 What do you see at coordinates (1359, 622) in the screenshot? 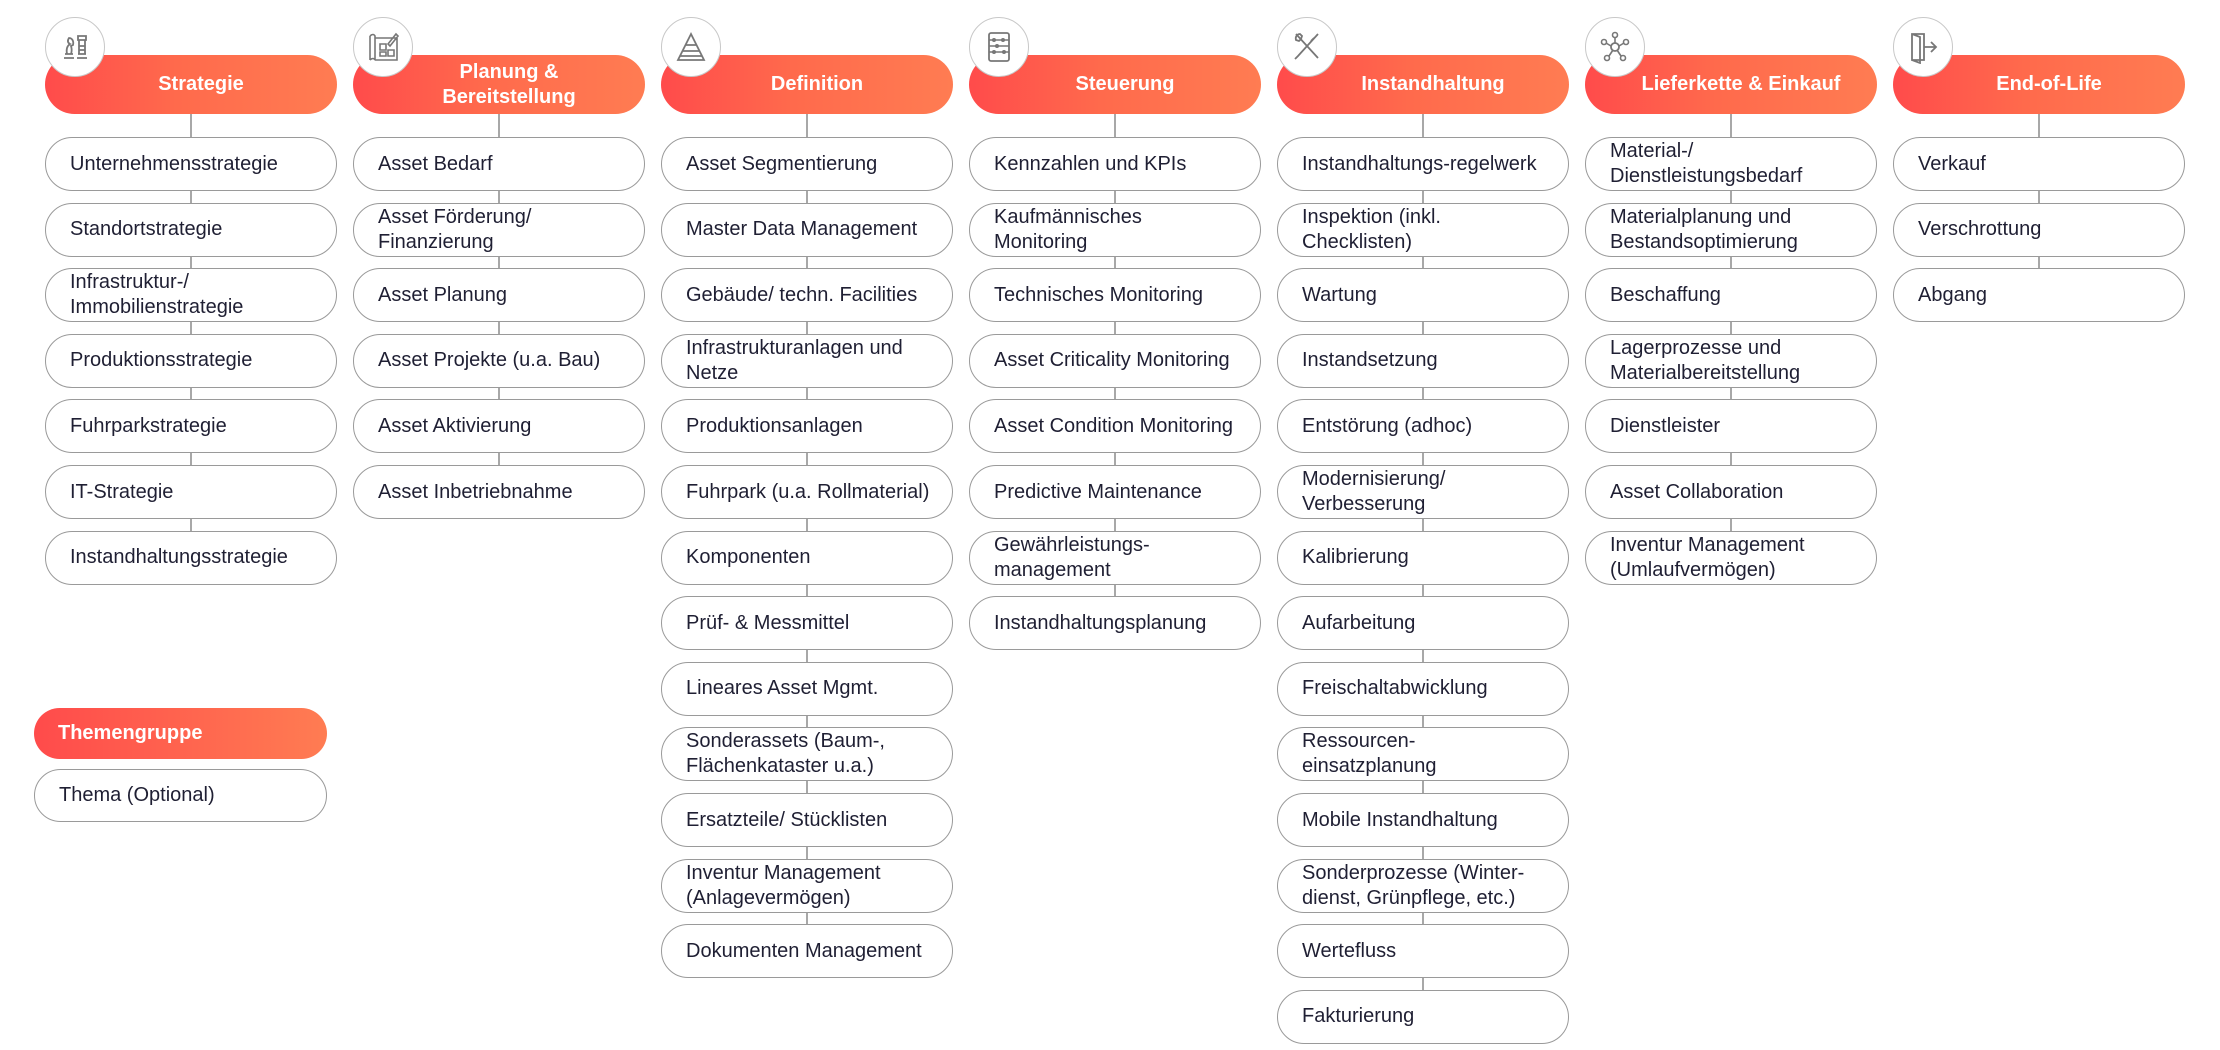
I see `topic-label: Aufarbeitung` at bounding box center [1359, 622].